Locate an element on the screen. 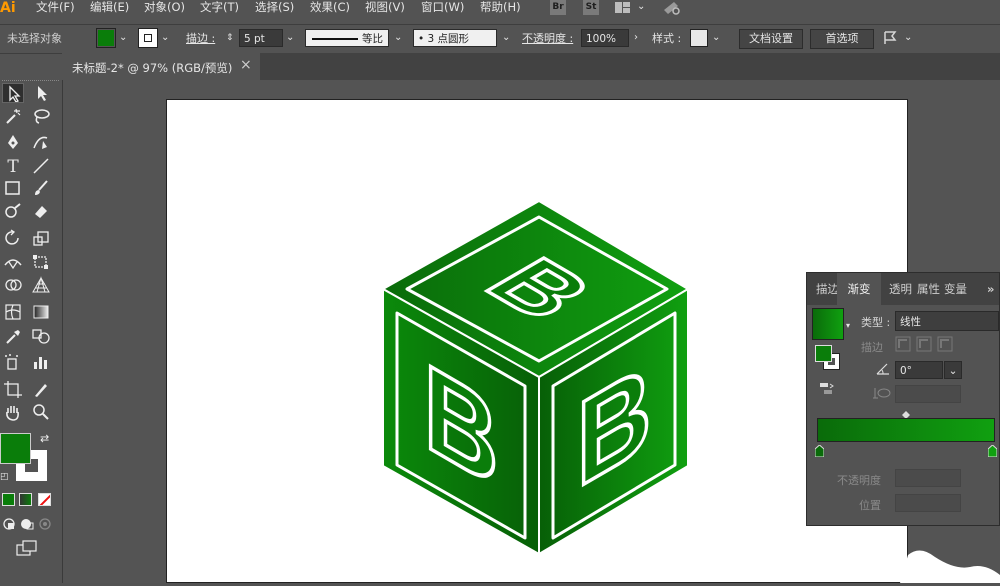 The height and width of the screenshot is (586, 1000). gradient-tool-icon is located at coordinates (41, 313).